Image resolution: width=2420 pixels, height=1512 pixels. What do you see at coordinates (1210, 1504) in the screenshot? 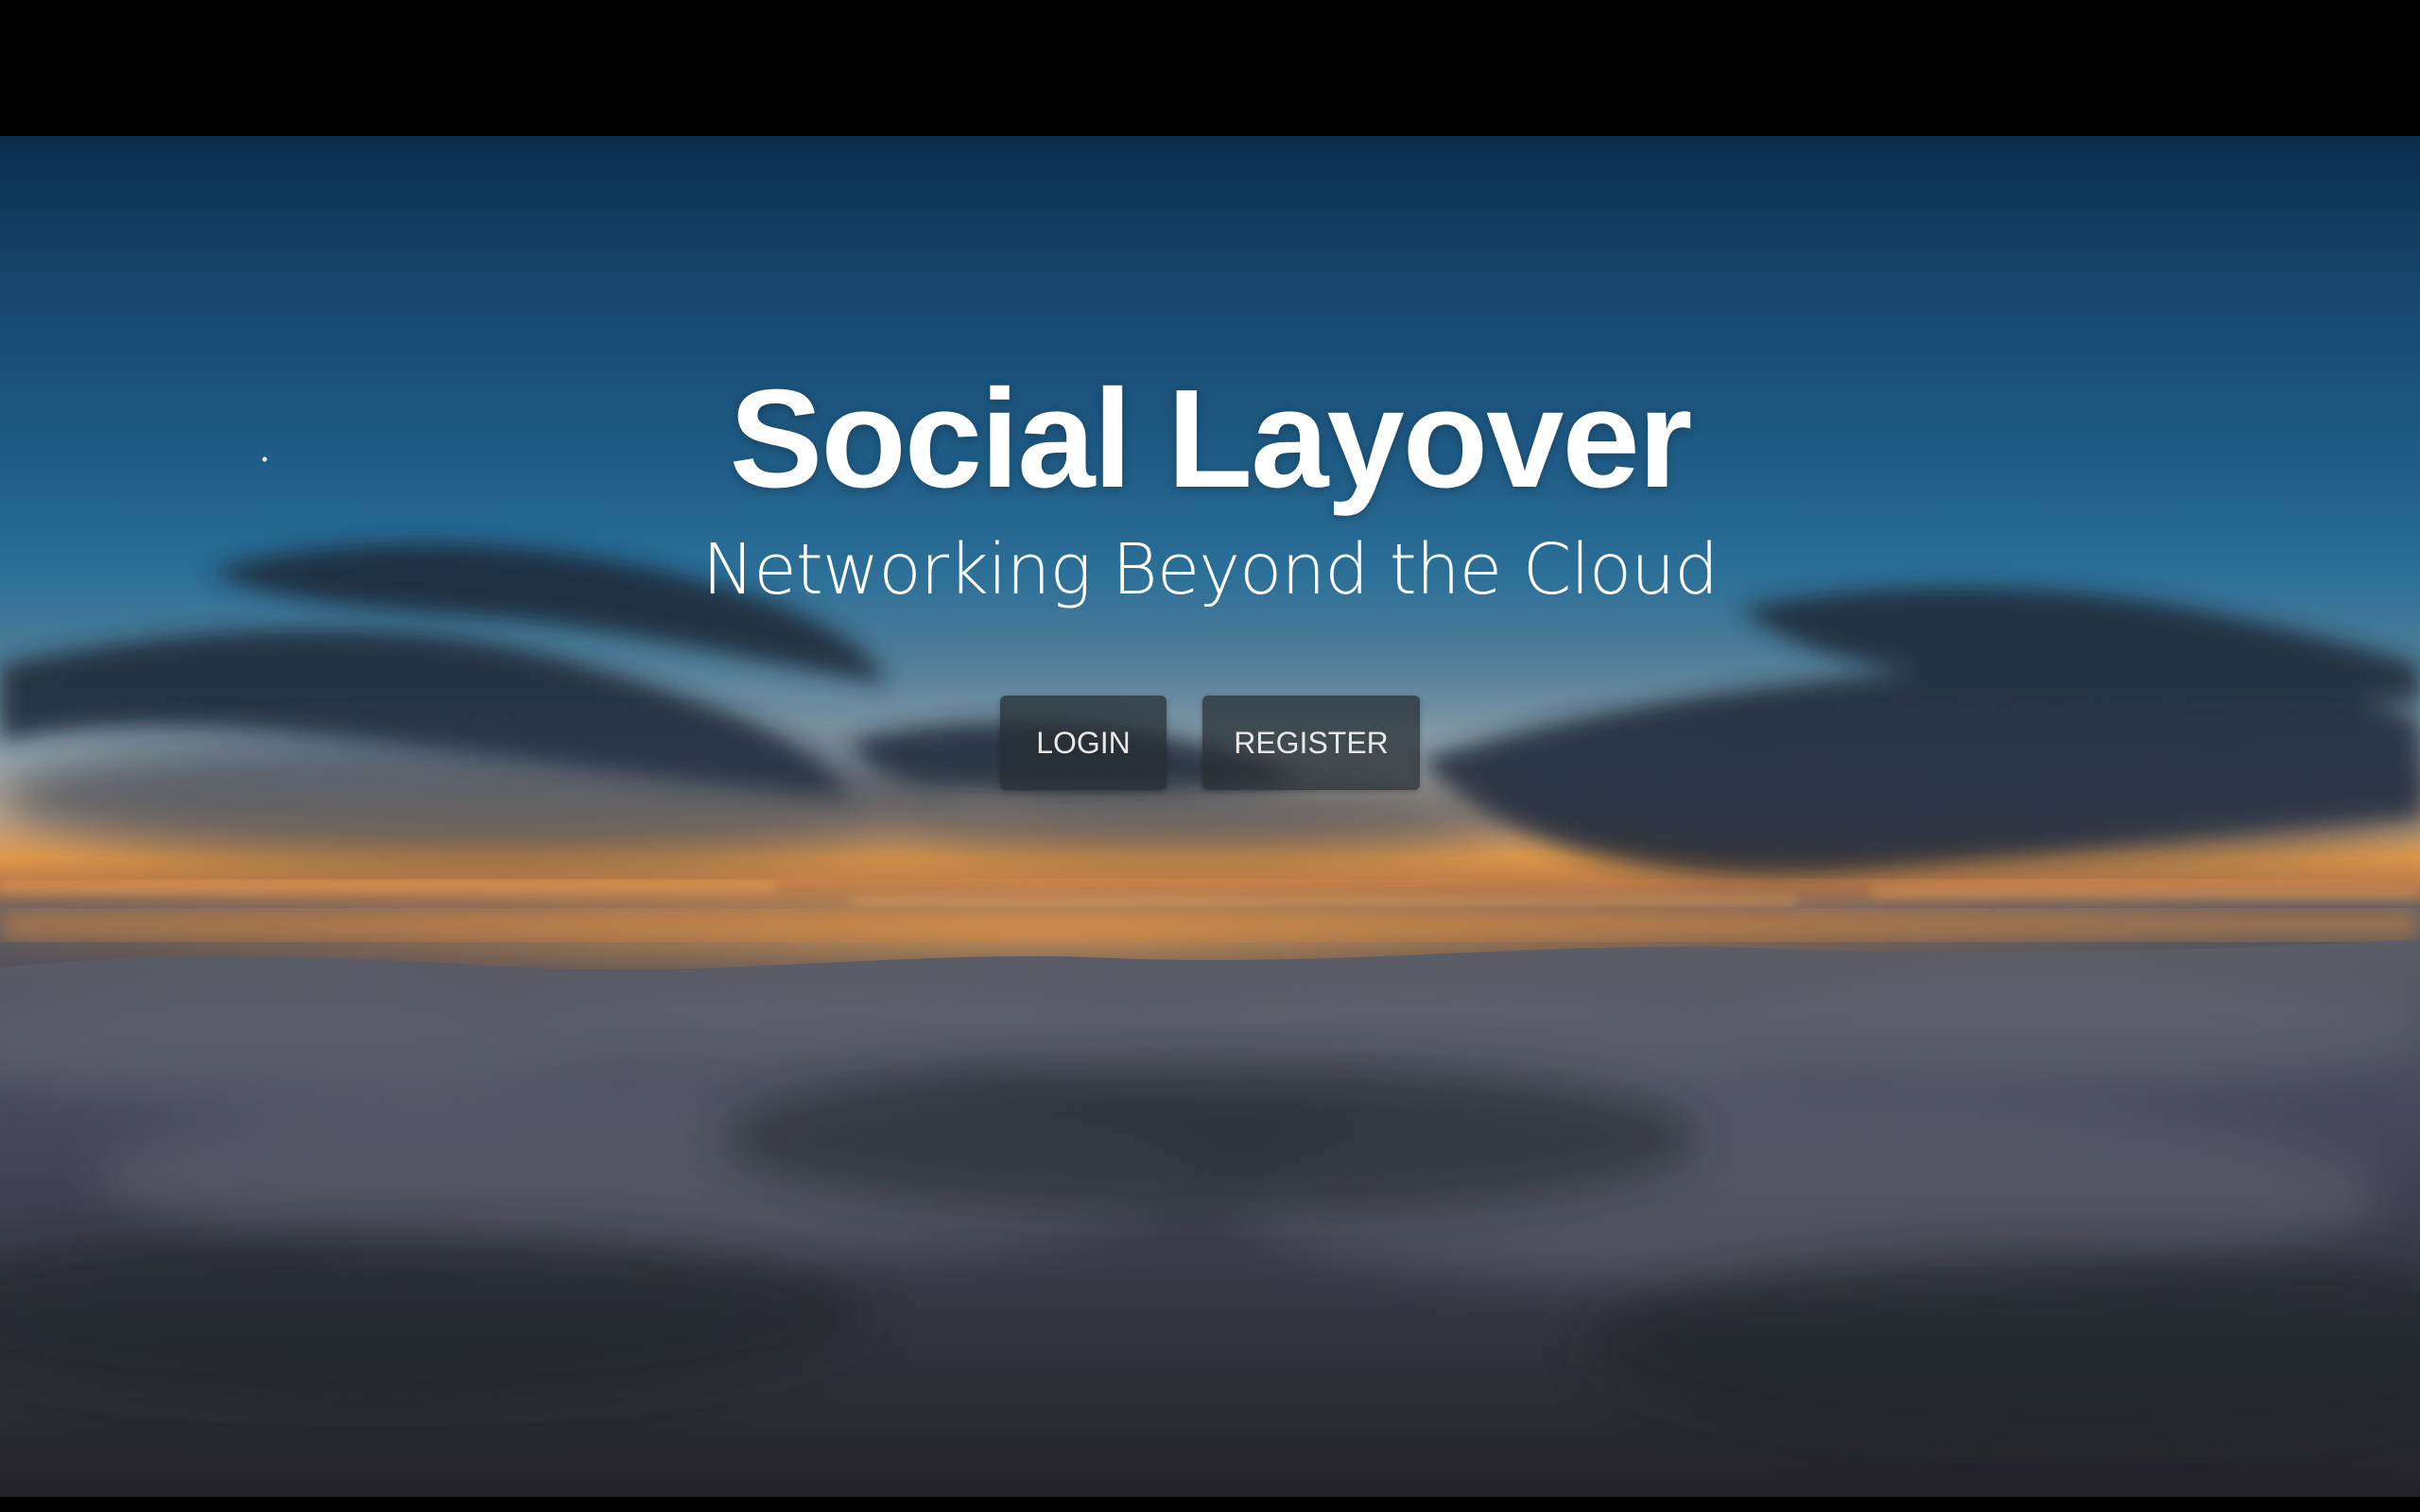
I see `bottom-letterbox-bar` at bounding box center [1210, 1504].